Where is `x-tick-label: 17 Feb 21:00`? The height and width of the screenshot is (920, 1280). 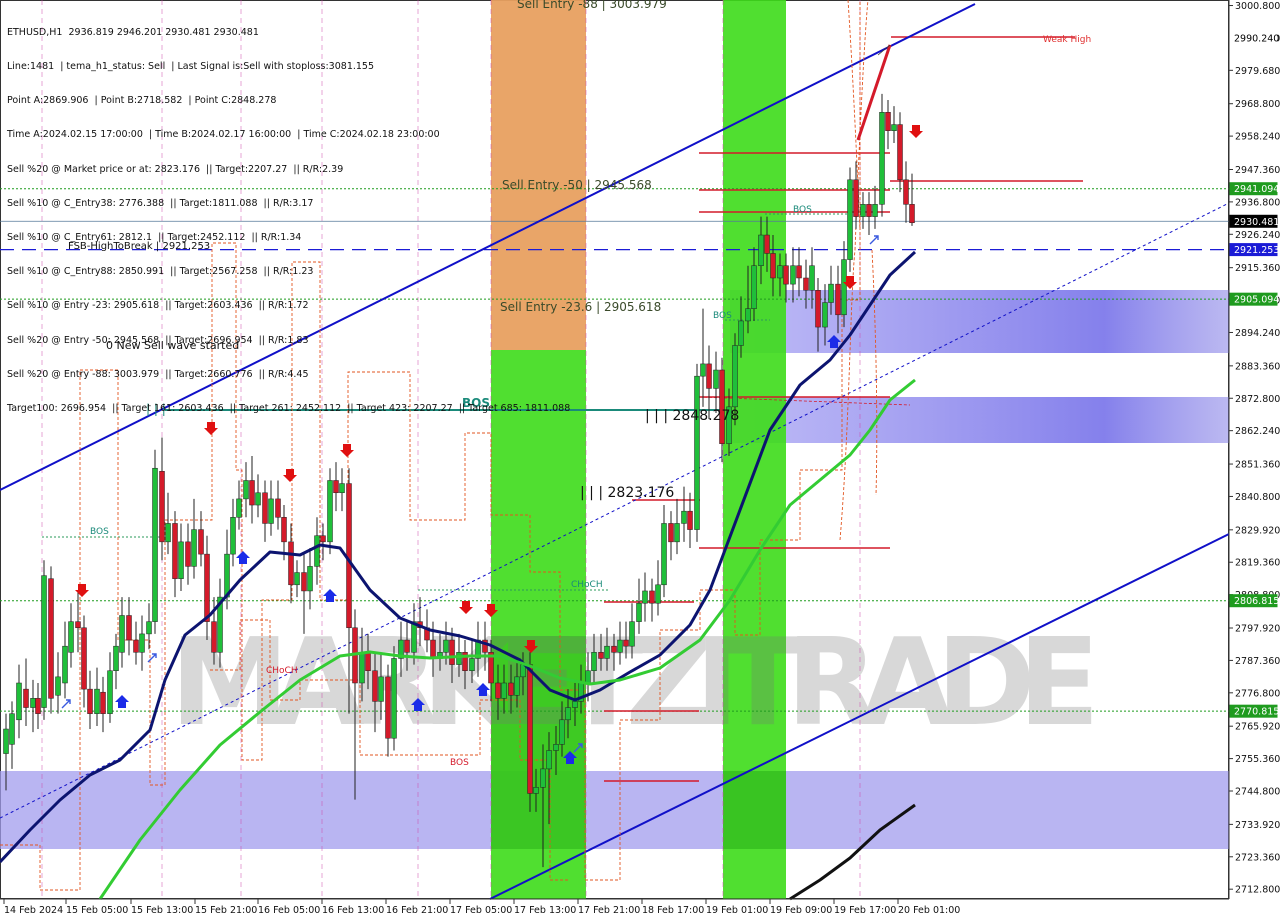
x-tick-label: 17 Feb 21:00 is located at coordinates (609, 910).